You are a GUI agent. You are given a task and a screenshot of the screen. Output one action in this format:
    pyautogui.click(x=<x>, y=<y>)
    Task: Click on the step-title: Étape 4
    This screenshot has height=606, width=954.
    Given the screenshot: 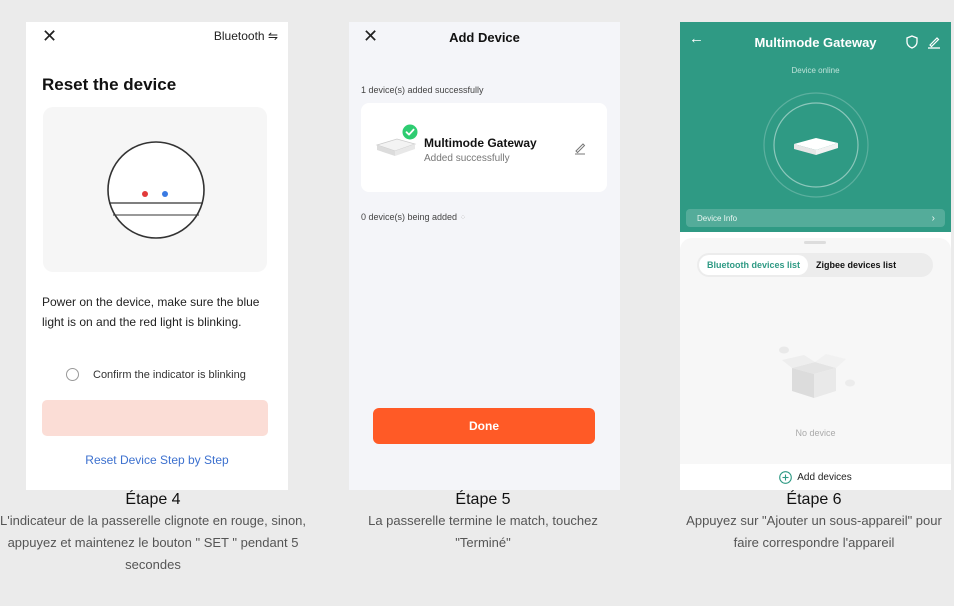 What is the action you would take?
    pyautogui.click(x=153, y=499)
    